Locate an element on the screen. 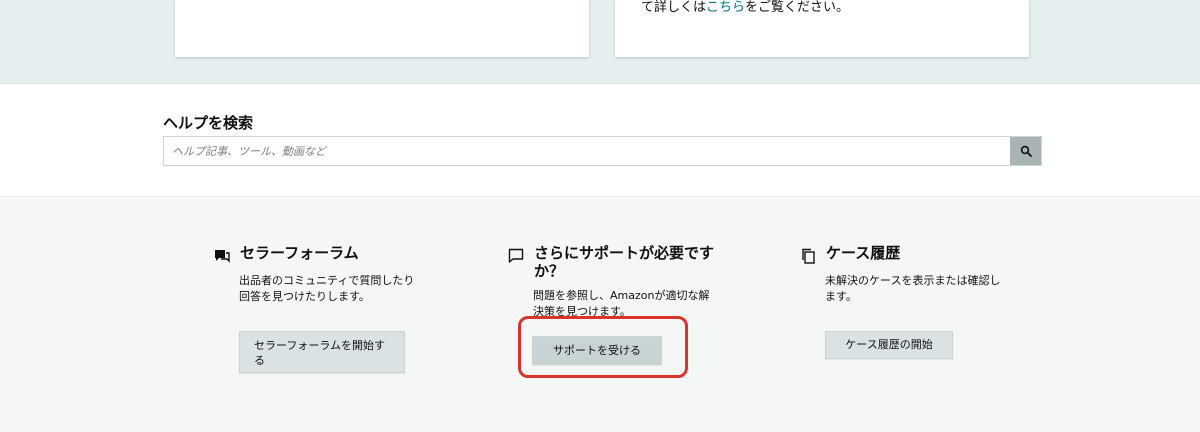  case-history-header: ケース履歴 is located at coordinates (910, 254).